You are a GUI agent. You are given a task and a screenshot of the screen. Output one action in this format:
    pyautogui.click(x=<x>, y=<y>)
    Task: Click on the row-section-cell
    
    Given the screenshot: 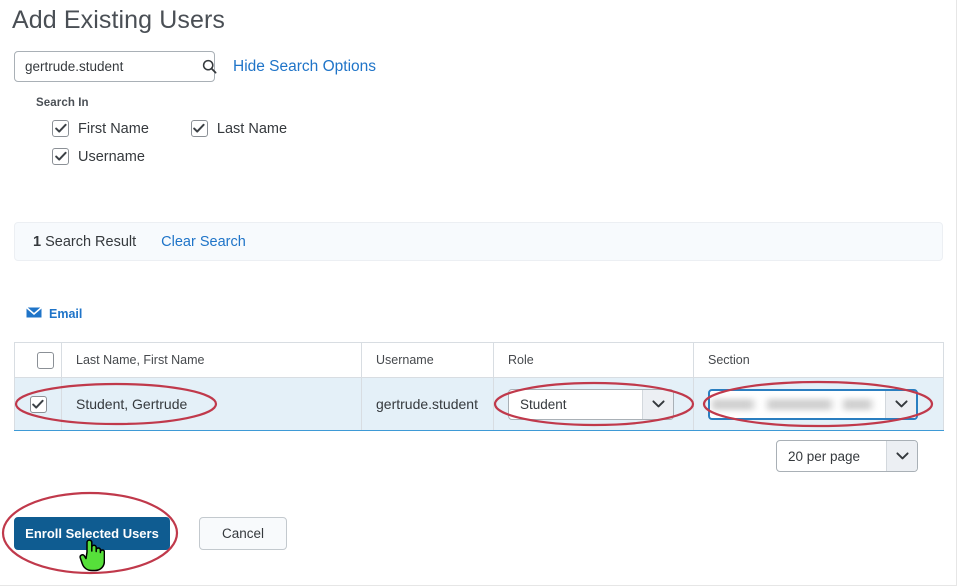 What is the action you would take?
    pyautogui.click(x=818, y=404)
    